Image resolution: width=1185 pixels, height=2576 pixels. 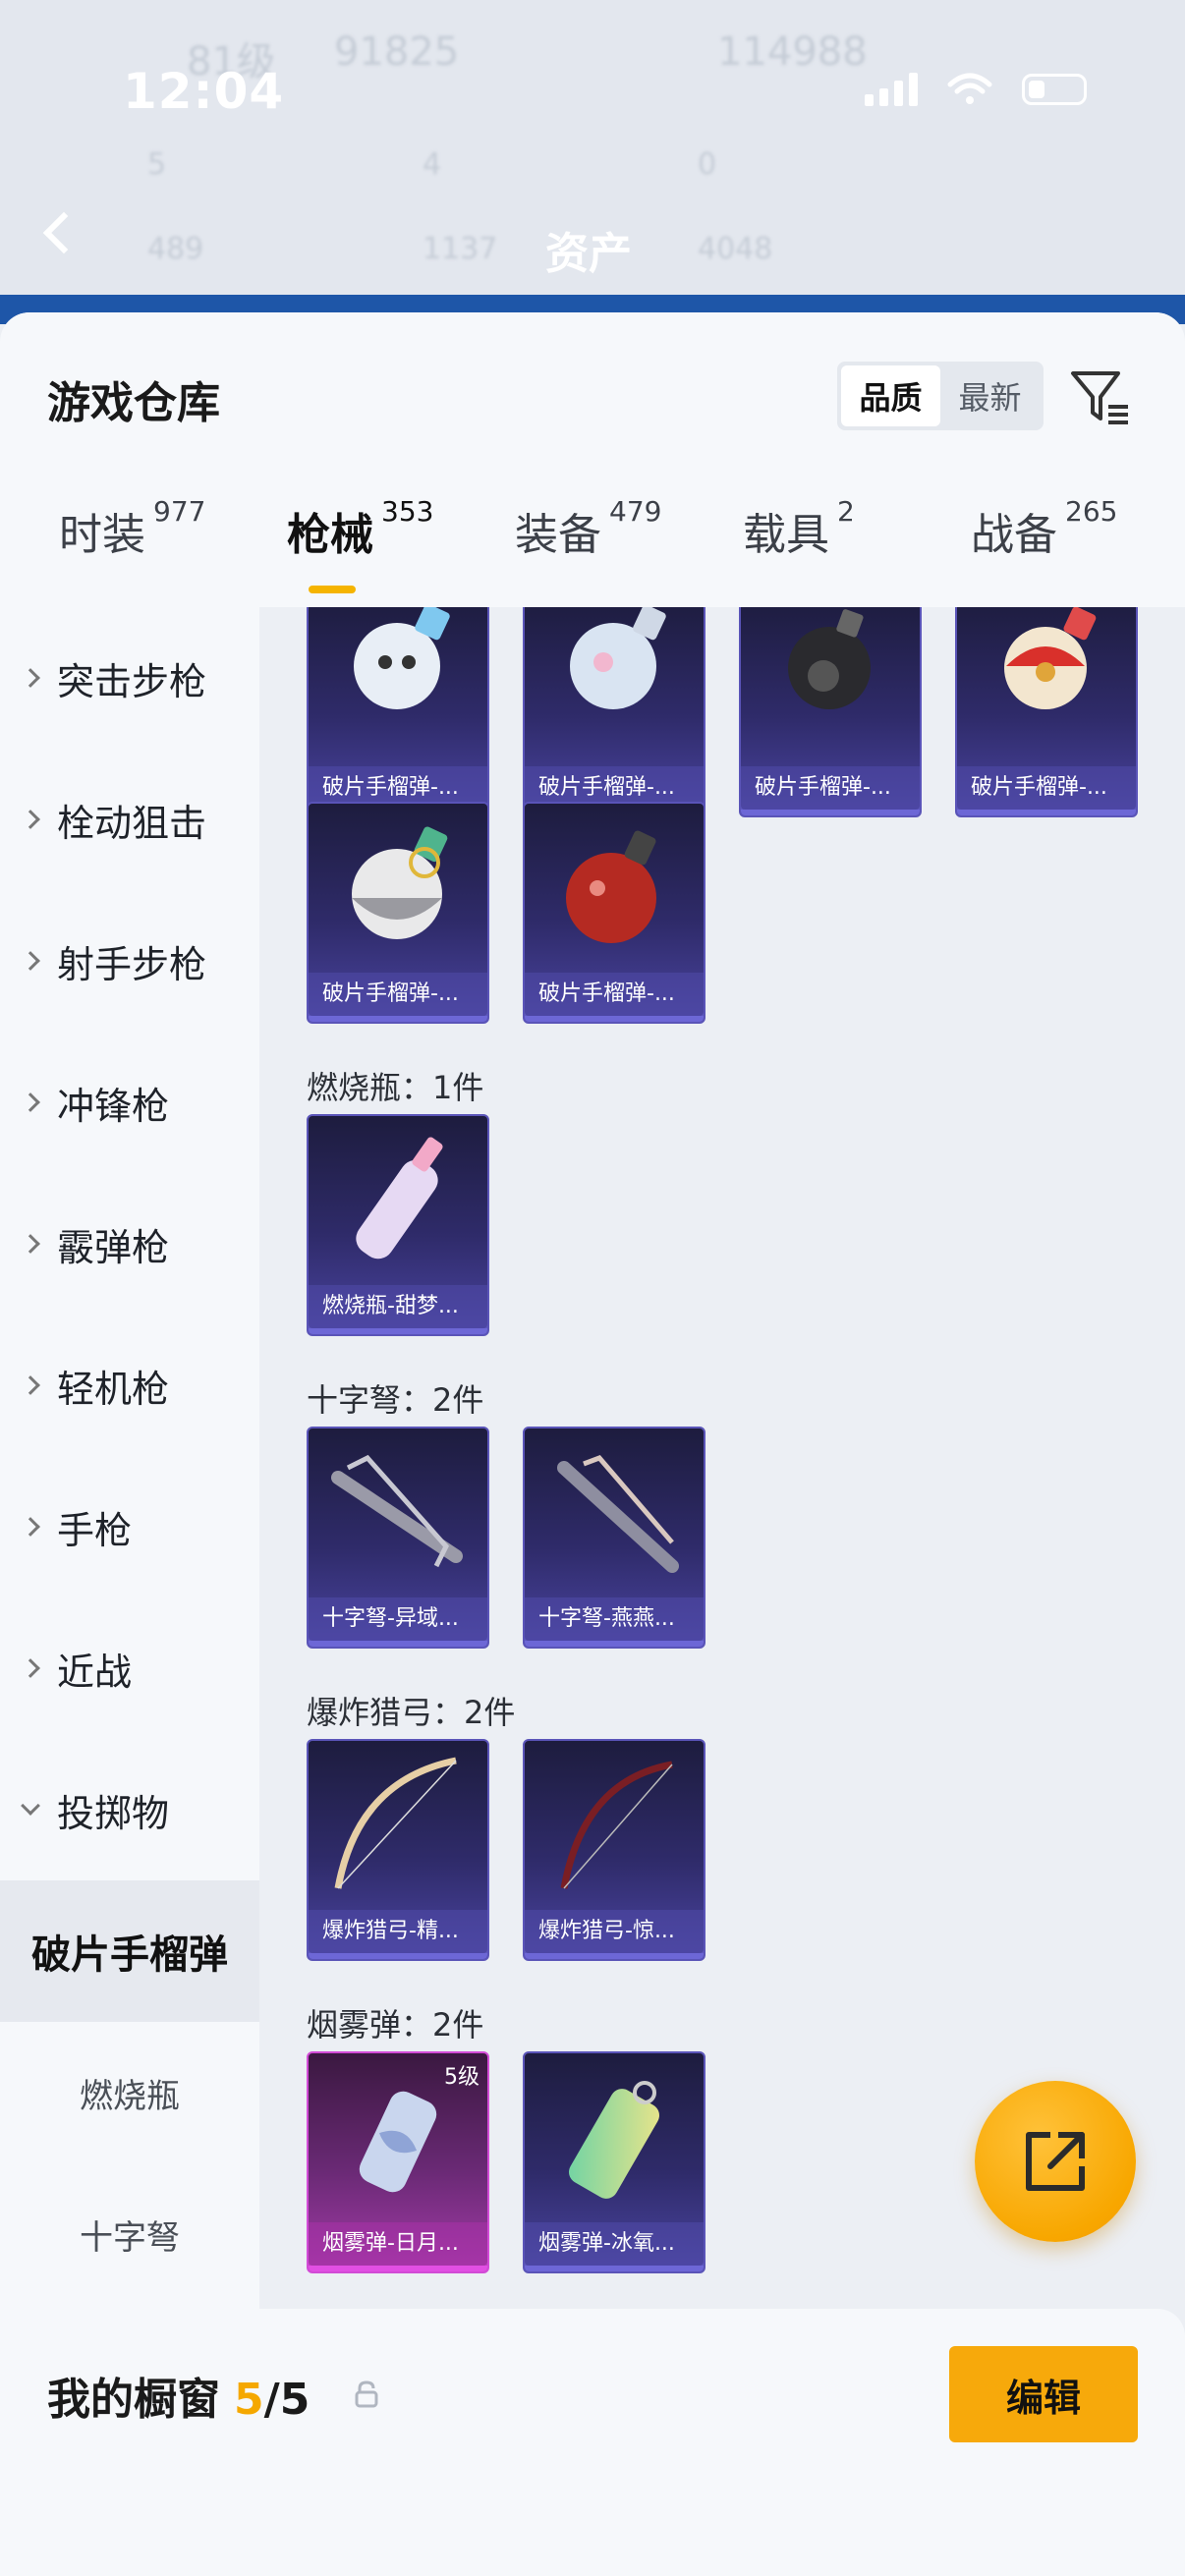 I want to click on tab-label: 枪械, so click(x=330, y=535).